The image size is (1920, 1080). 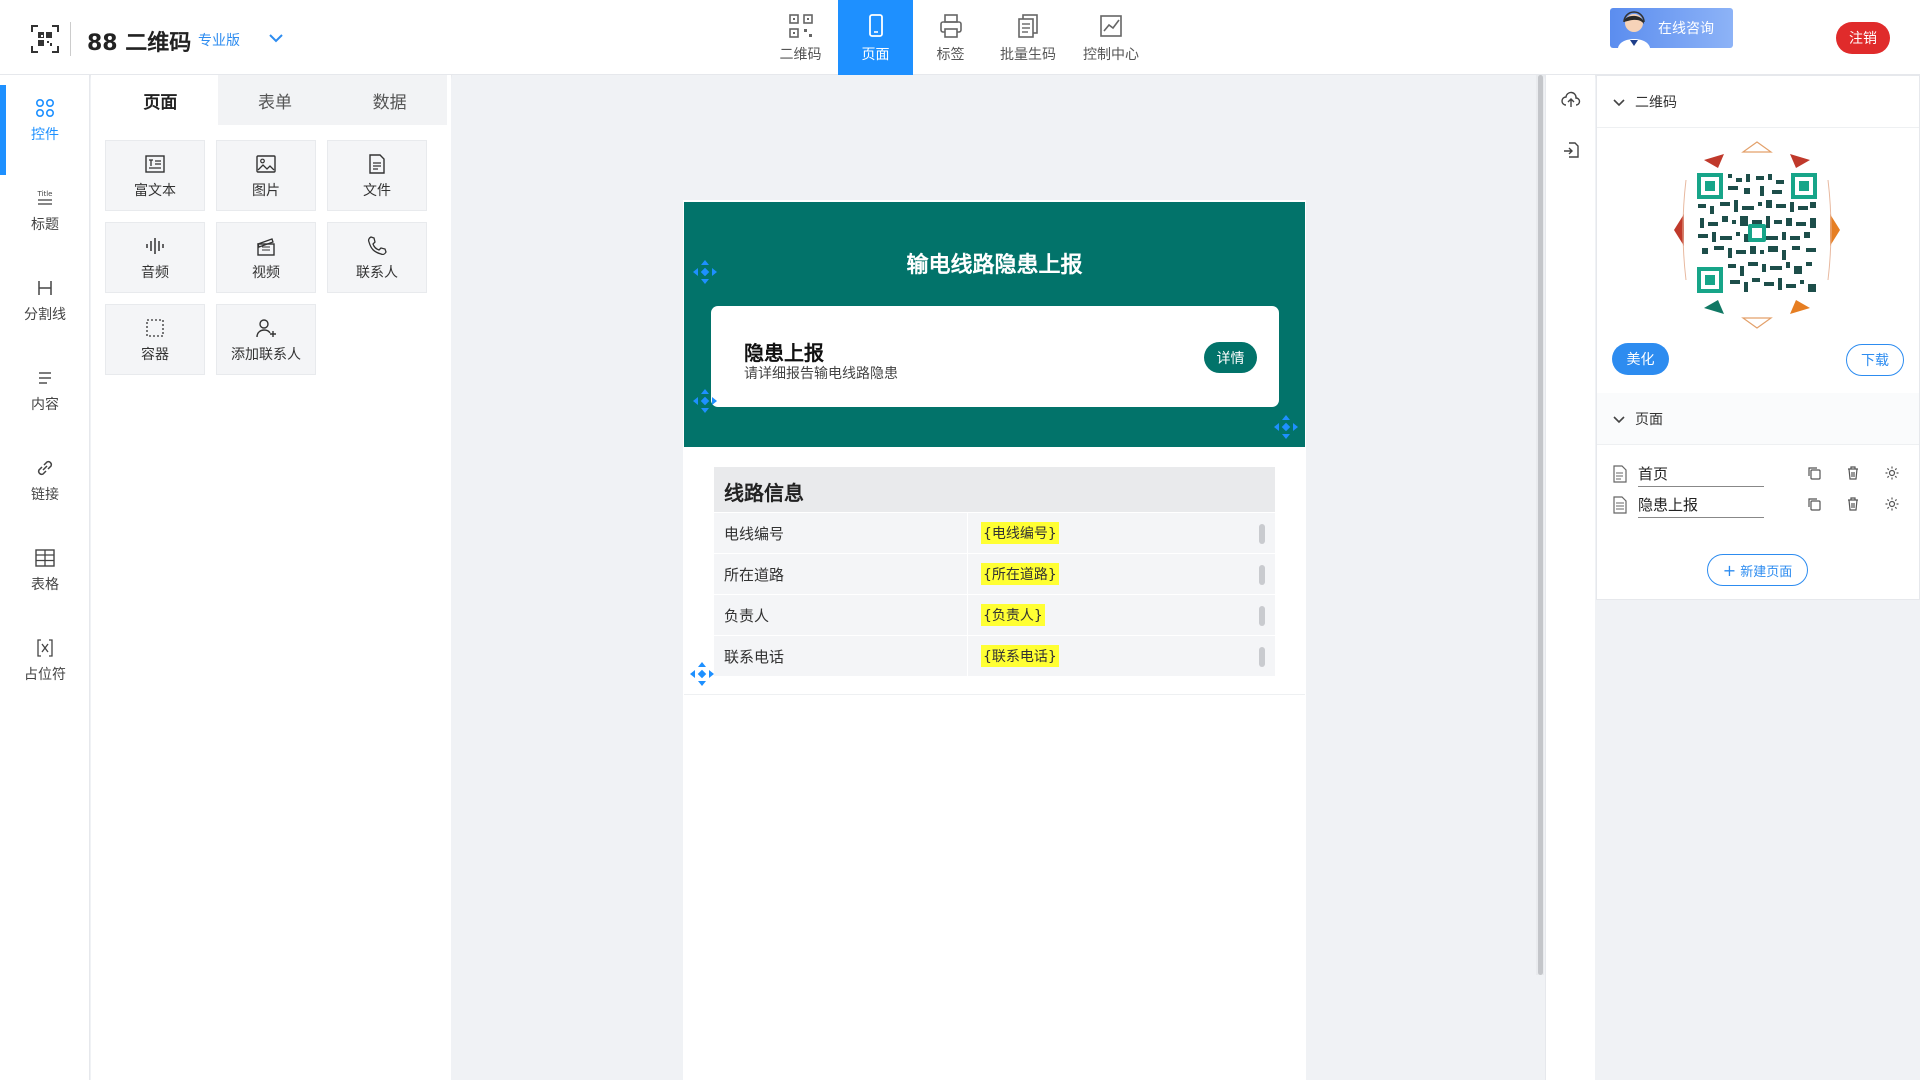 What do you see at coordinates (950, 25) in the screenshot?
I see `printer-icon` at bounding box center [950, 25].